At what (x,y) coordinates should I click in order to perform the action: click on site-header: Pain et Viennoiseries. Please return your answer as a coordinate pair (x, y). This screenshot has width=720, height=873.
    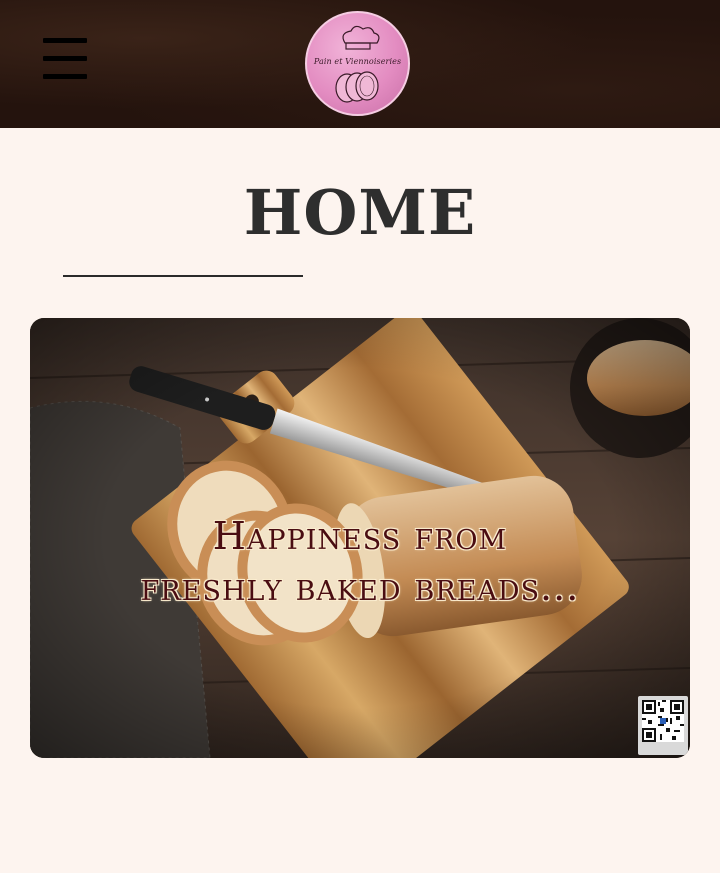
    Looking at the image, I should click on (360, 64).